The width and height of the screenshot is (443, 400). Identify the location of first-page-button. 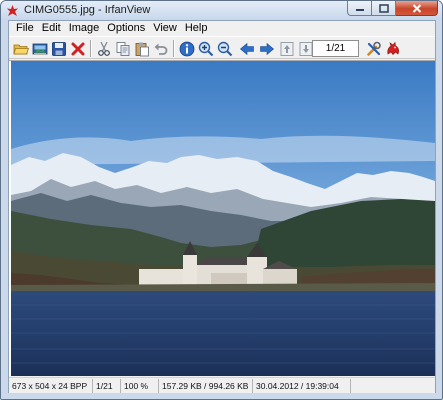
(287, 48).